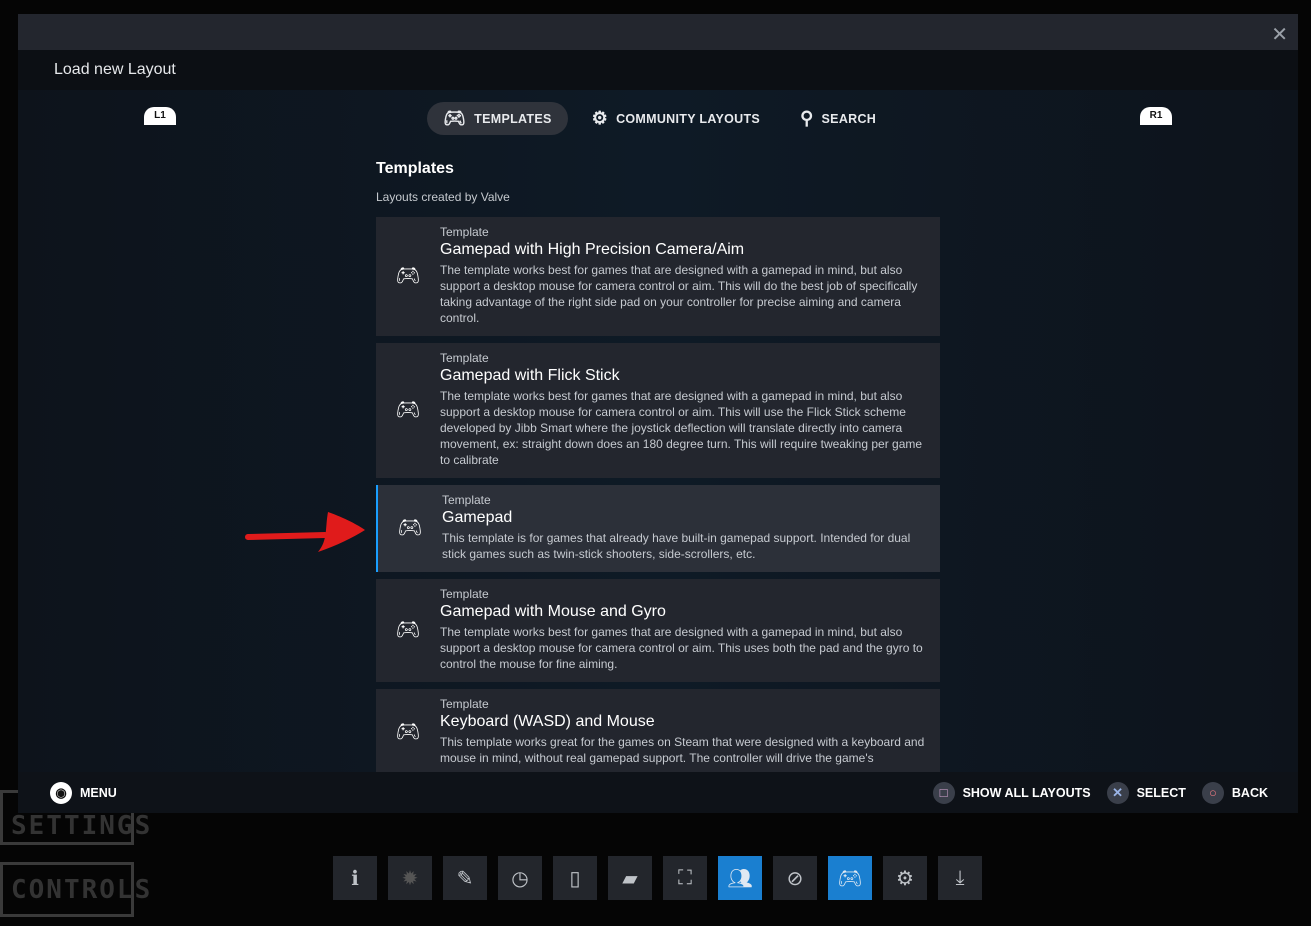 The height and width of the screenshot is (926, 1311). Describe the element at coordinates (1026, 792) in the screenshot. I see `show-all-label: SHOW ALL LAYOUTS` at that location.